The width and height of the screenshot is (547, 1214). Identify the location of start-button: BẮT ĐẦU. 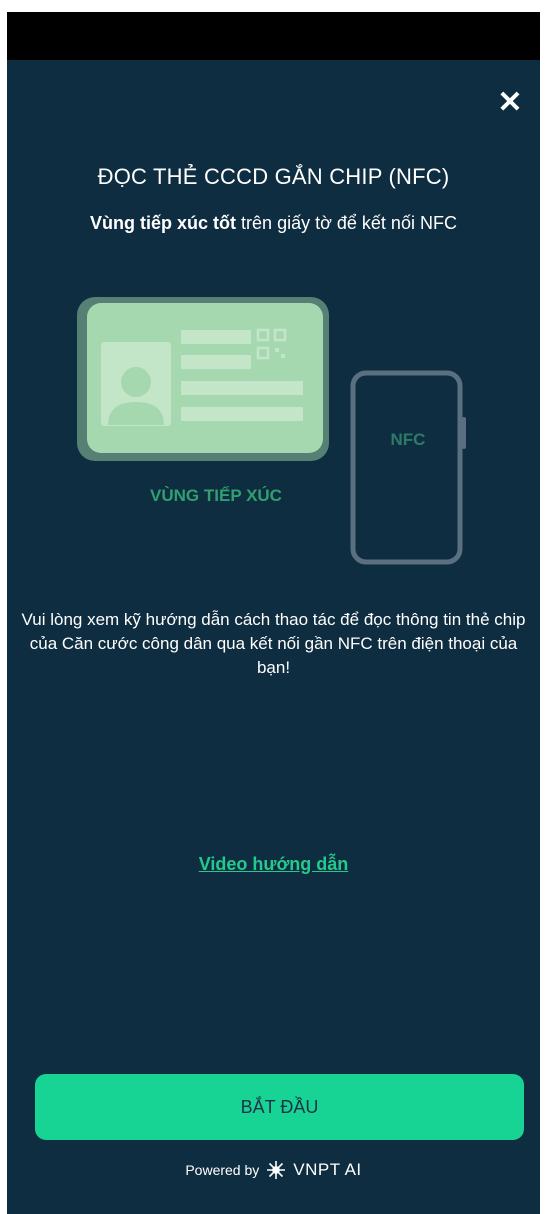
(279, 1107).